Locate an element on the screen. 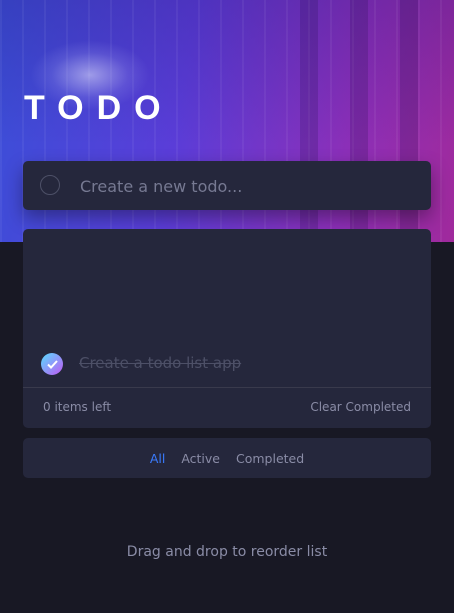 The height and width of the screenshot is (613, 454). list-footer: 0 items left Clear Completed is located at coordinates (227, 408).